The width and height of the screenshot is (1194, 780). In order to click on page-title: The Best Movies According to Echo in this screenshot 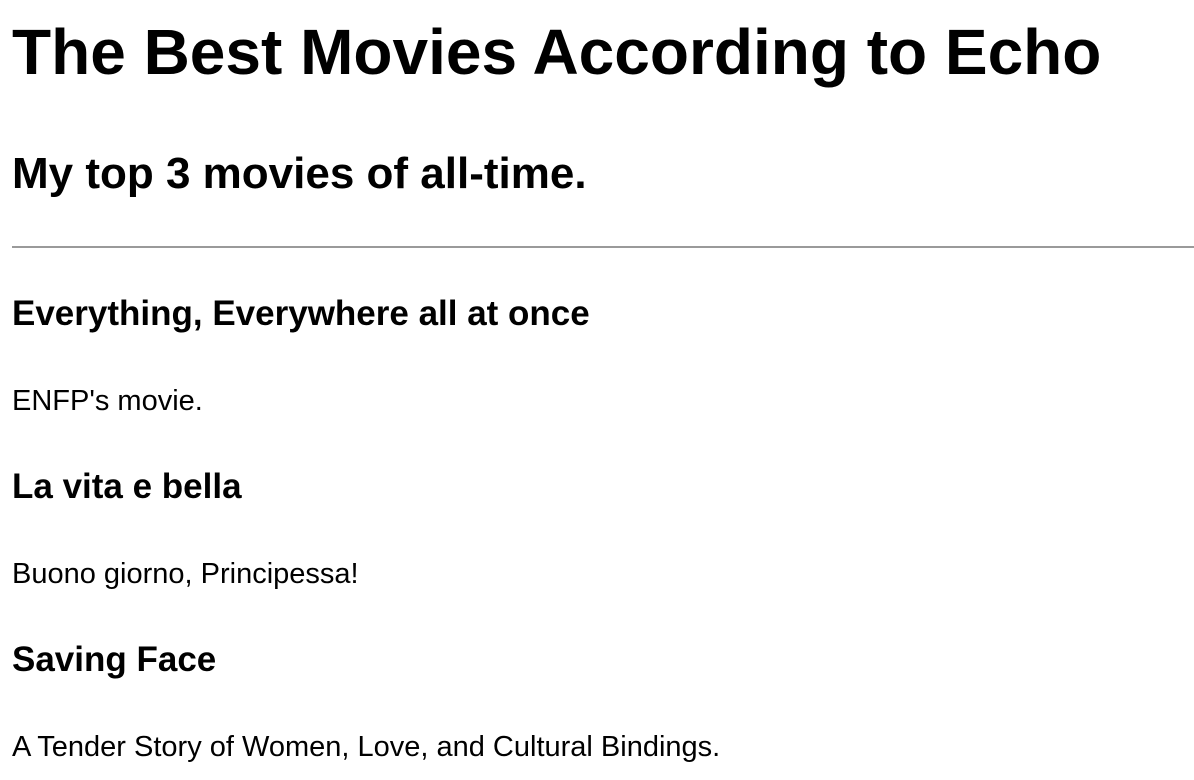, I will do `click(557, 52)`.